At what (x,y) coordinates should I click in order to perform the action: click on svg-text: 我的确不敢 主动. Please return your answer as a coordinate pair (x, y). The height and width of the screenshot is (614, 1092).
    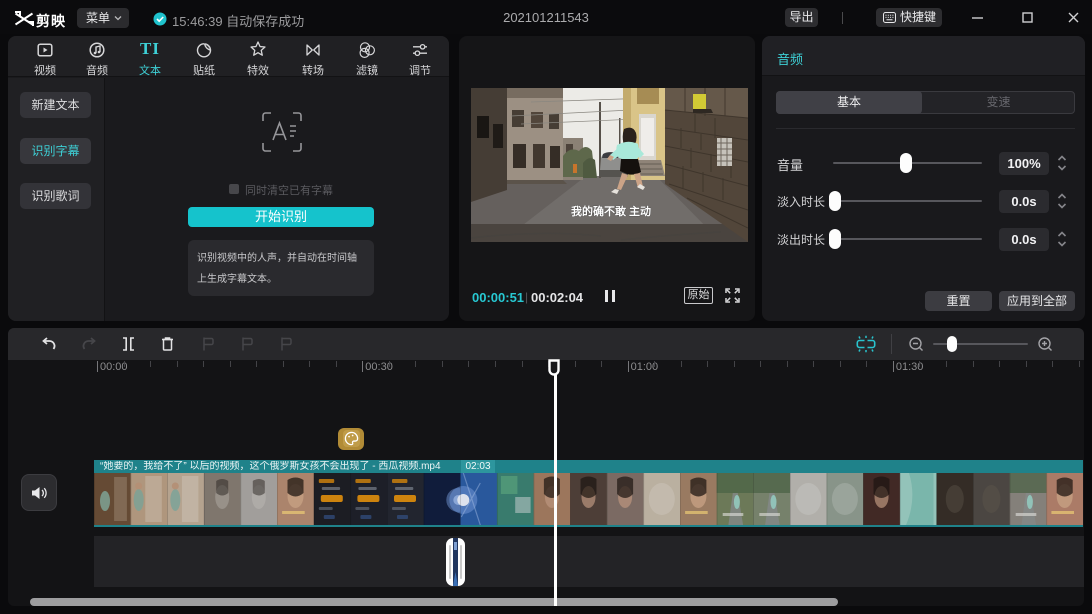
    Looking at the image, I should click on (611, 211).